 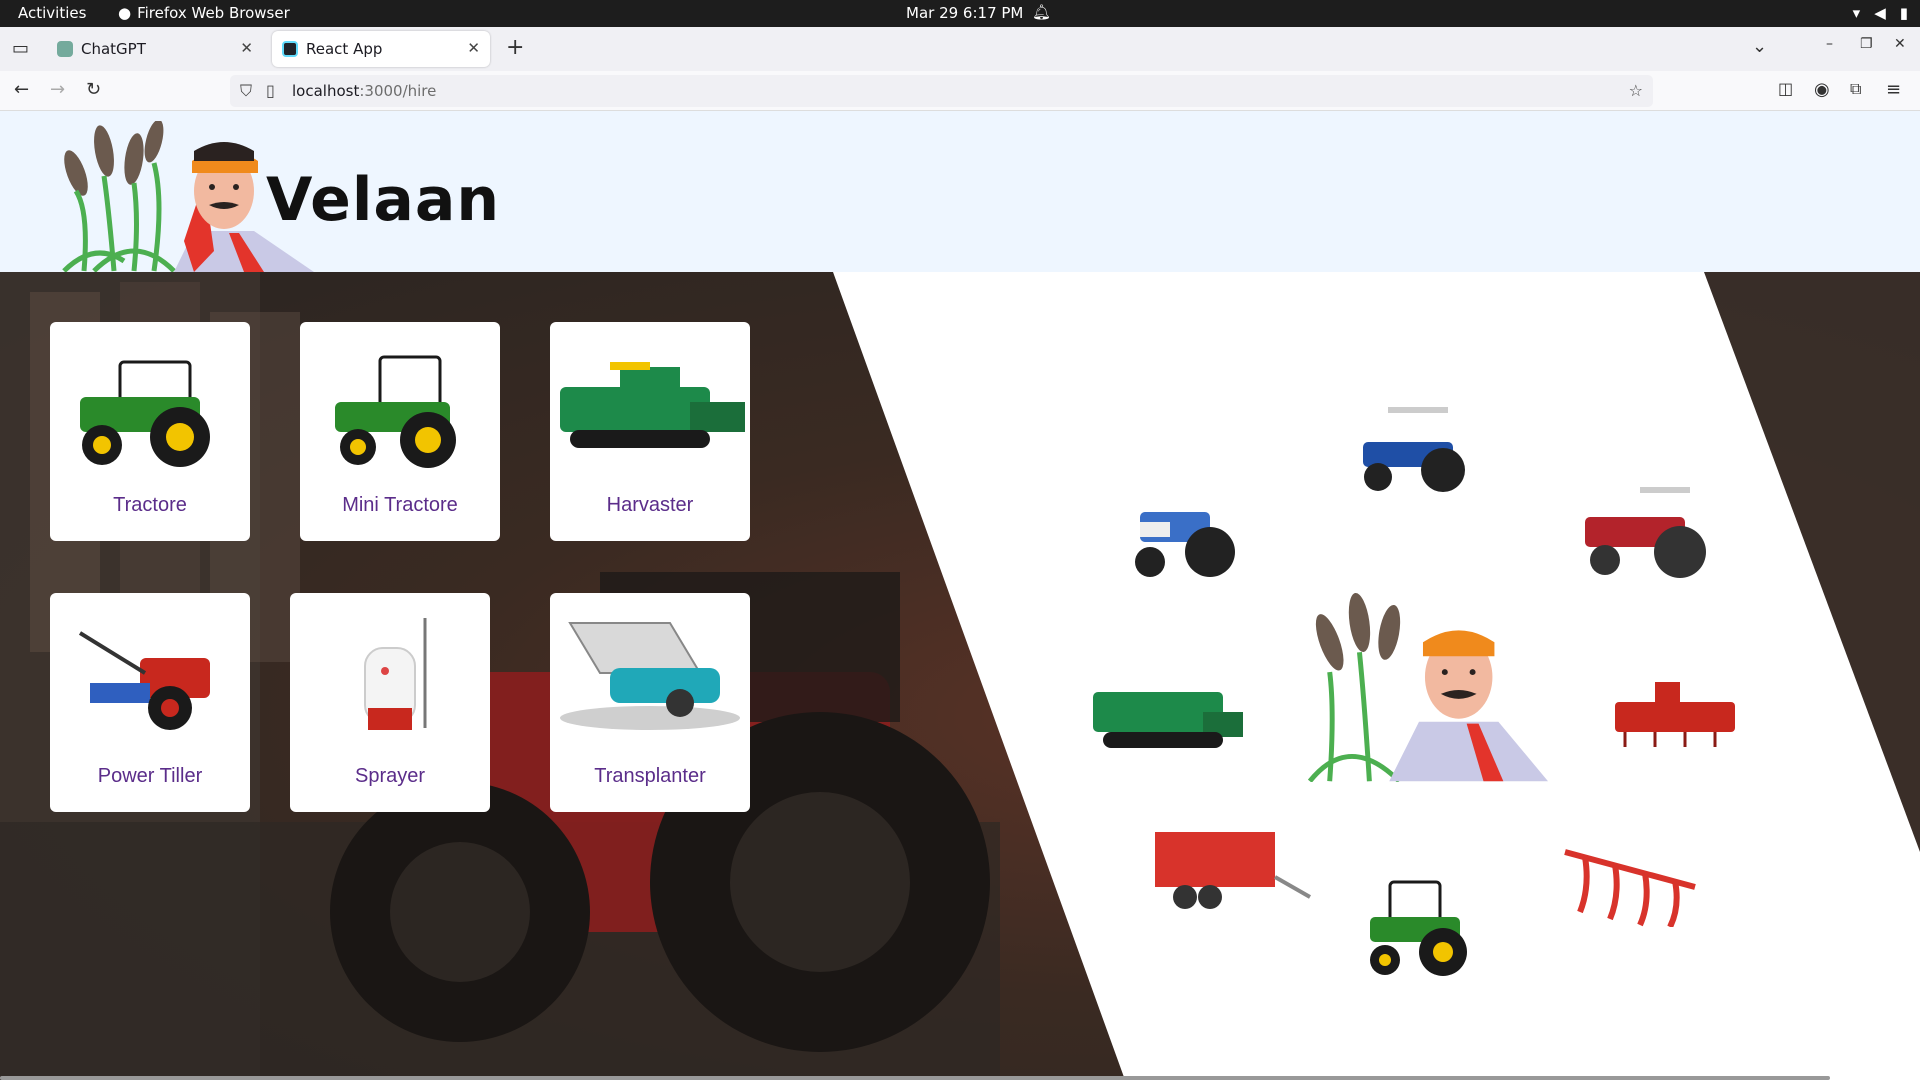 I want to click on page-icon: ▯, so click(x=270, y=90).